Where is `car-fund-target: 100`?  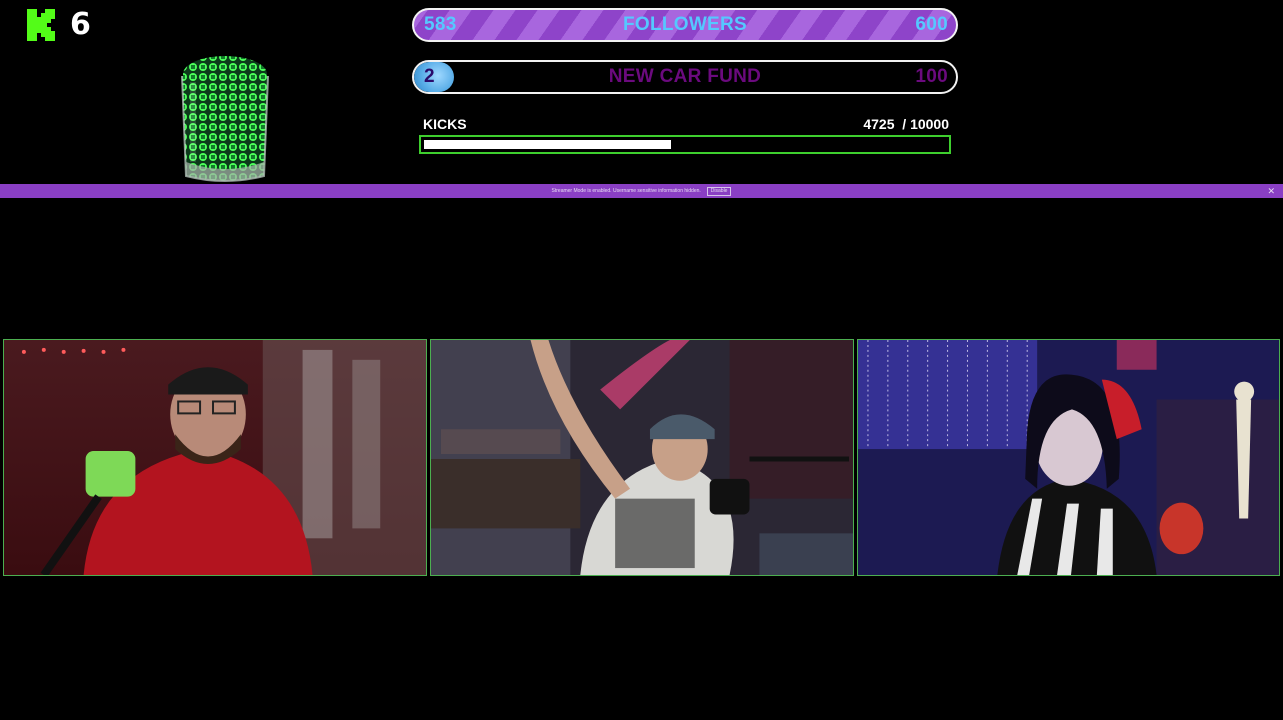
car-fund-target: 100 is located at coordinates (931, 76).